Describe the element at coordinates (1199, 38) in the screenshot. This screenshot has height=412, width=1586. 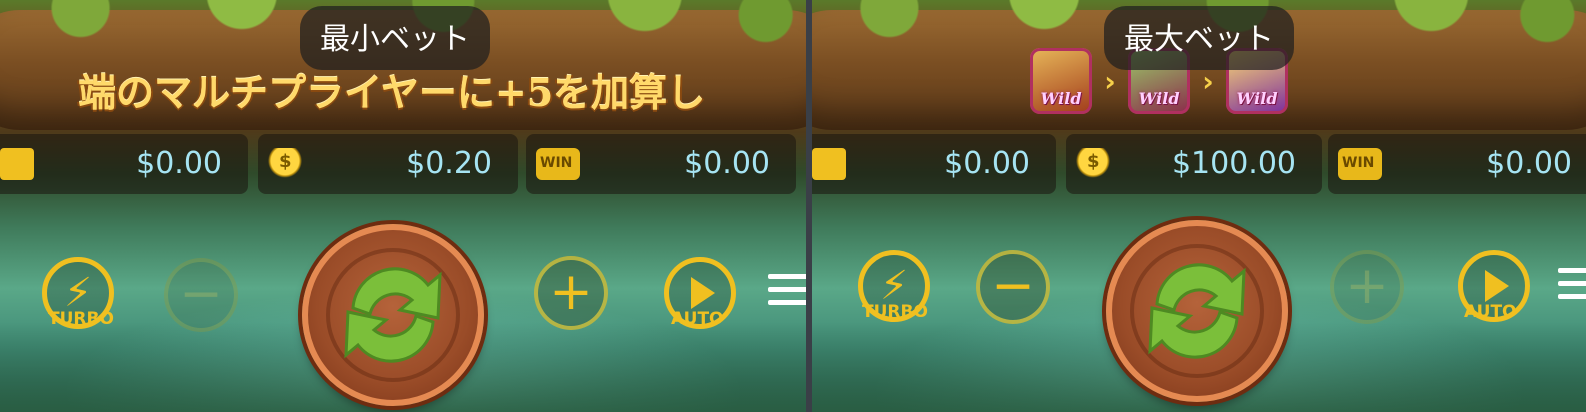
I see `max-bet-tooltip: 最大ベット` at that location.